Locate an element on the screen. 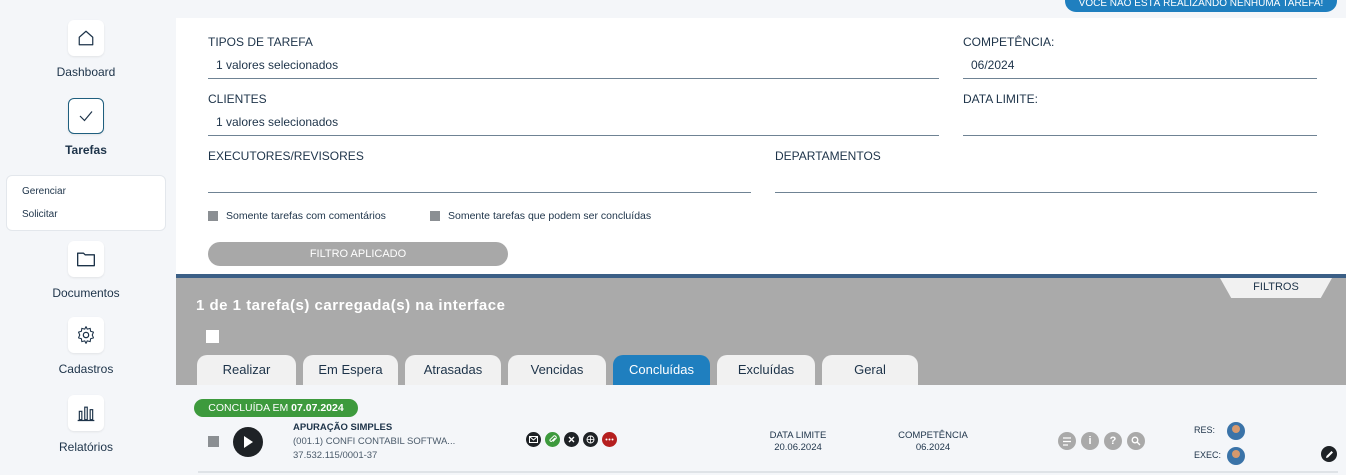 Image resolution: width=1346 pixels, height=475 pixels. sidebar-item-documentos: Documentos is located at coordinates (86, 270).